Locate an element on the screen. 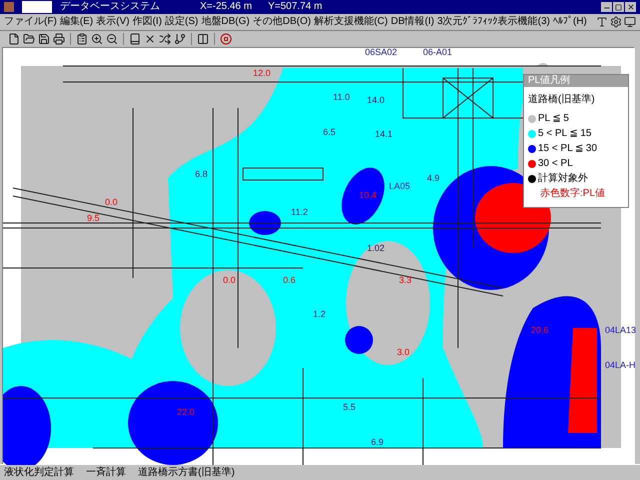 Image resolution: width=640 pixels, height=480 pixels. zoom-in-icon is located at coordinates (97, 38).